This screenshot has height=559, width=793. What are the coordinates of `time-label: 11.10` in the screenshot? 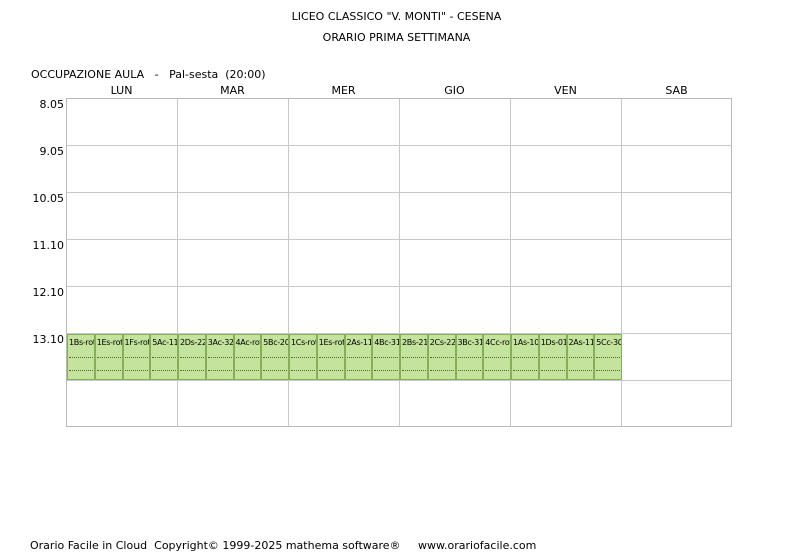 It's located at (48, 245).